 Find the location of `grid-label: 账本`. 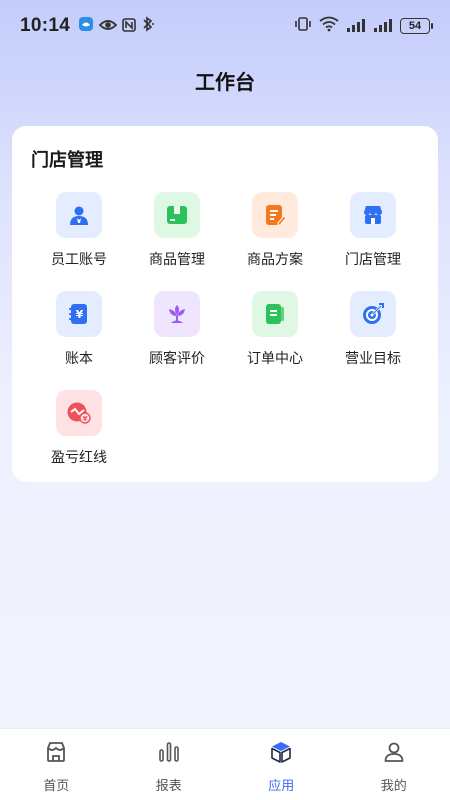

grid-label: 账本 is located at coordinates (79, 359).